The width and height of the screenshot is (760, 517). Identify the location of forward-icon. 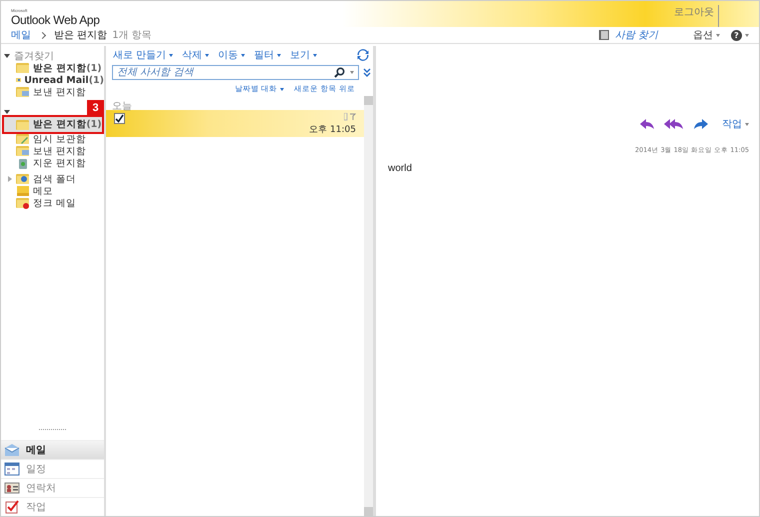
(701, 124).